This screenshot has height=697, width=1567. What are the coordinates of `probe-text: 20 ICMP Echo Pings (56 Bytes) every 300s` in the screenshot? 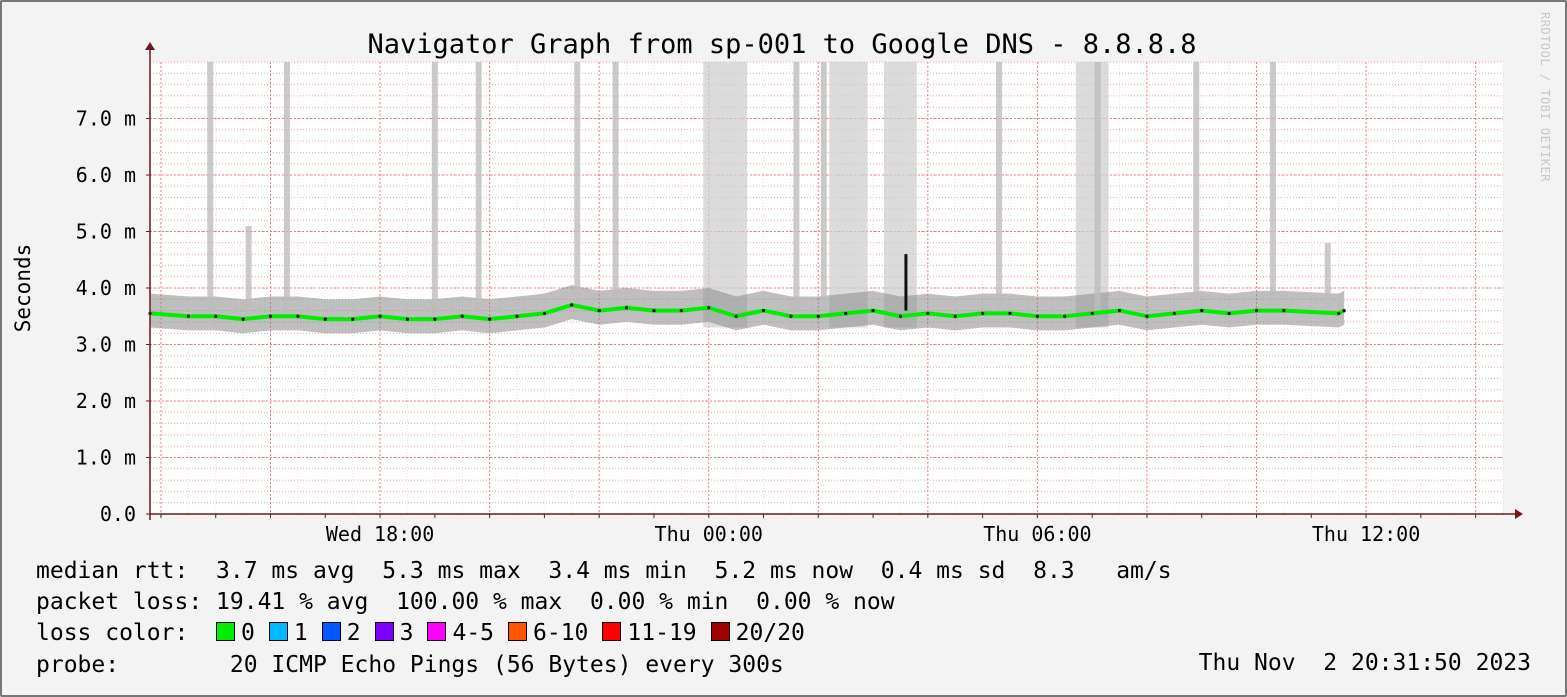 It's located at (506, 665).